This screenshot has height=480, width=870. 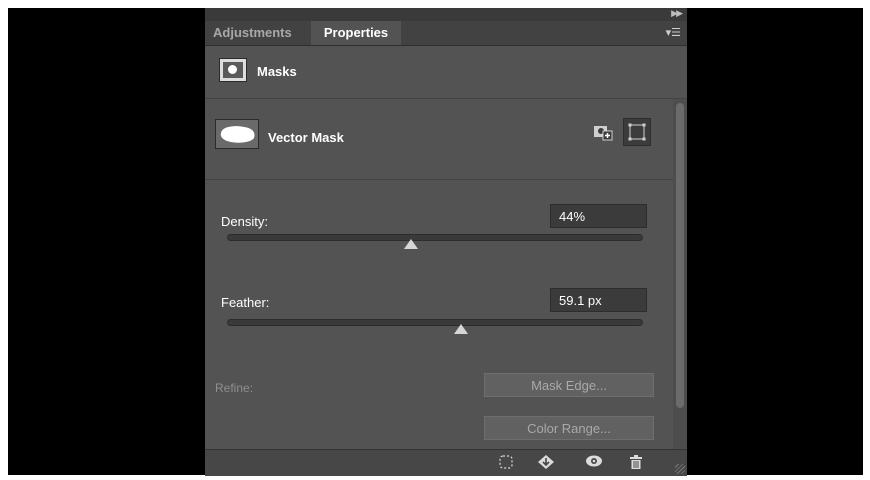 What do you see at coordinates (252, 33) in the screenshot?
I see `tab-adjustments: Adjustments` at bounding box center [252, 33].